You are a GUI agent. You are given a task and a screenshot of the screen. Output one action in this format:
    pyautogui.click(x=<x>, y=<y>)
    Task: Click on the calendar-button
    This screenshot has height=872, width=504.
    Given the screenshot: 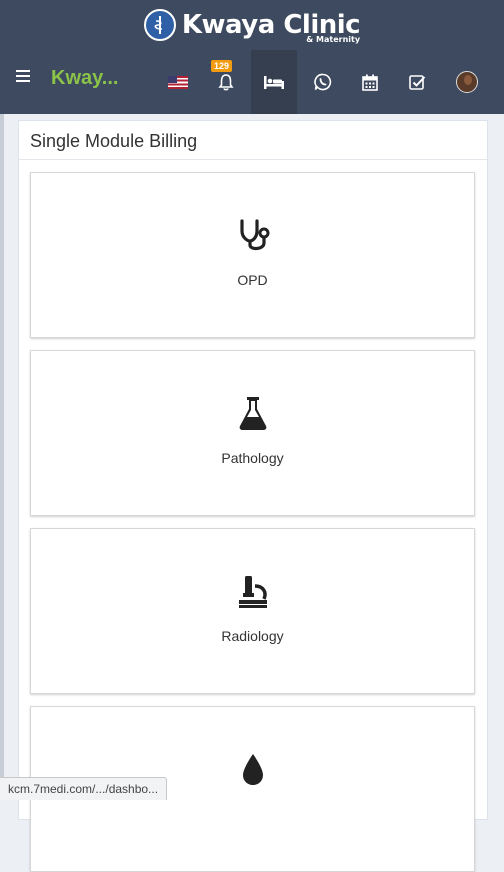 What is the action you would take?
    pyautogui.click(x=370, y=82)
    